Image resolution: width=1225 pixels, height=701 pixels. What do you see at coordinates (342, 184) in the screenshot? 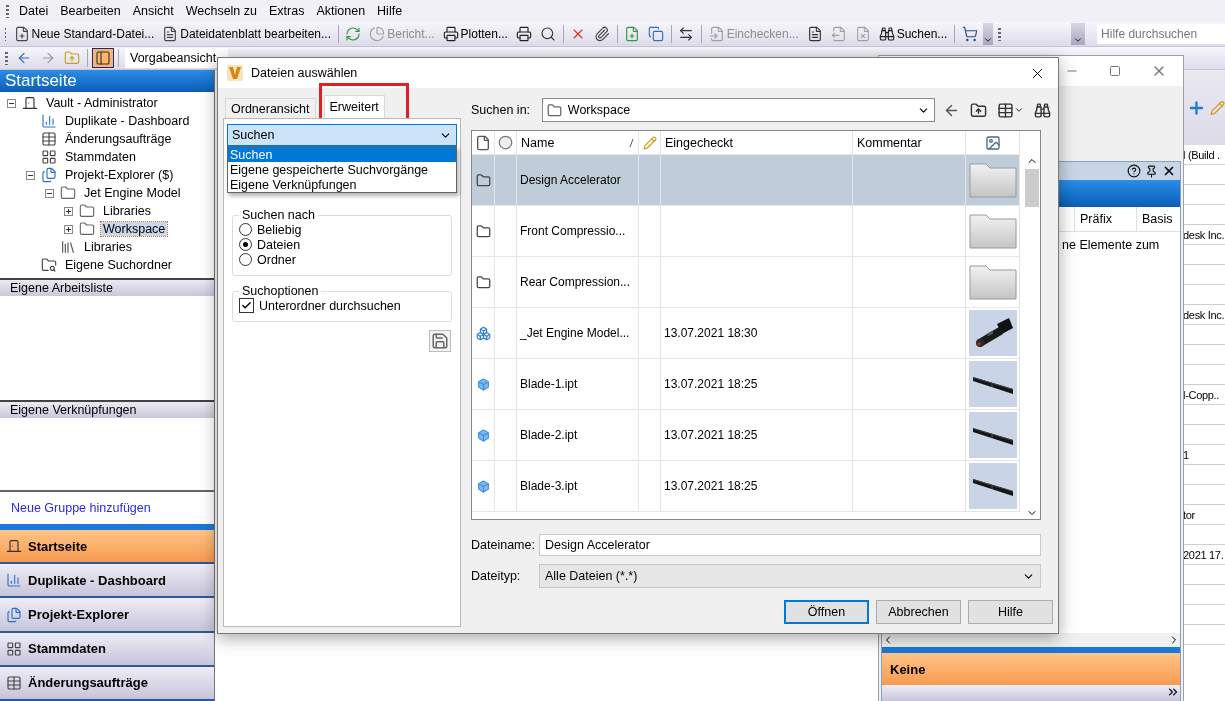
I see `dropdown-option: Eigene Verknüpfungen` at bounding box center [342, 184].